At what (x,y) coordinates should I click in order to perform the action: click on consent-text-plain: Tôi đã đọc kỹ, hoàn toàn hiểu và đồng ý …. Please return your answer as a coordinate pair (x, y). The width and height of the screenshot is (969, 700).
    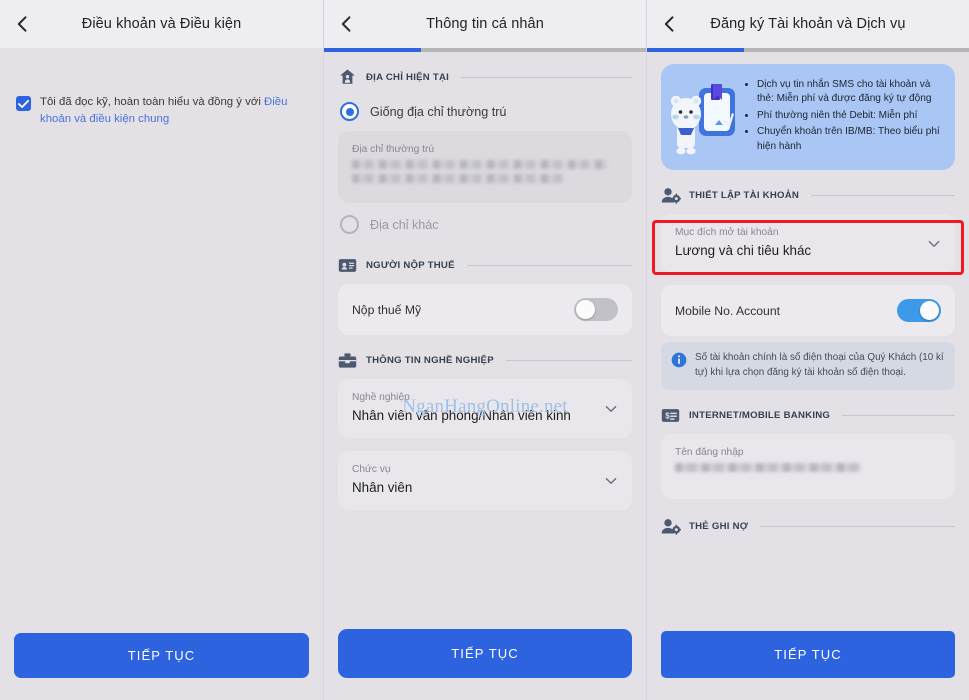
    Looking at the image, I should click on (152, 102).